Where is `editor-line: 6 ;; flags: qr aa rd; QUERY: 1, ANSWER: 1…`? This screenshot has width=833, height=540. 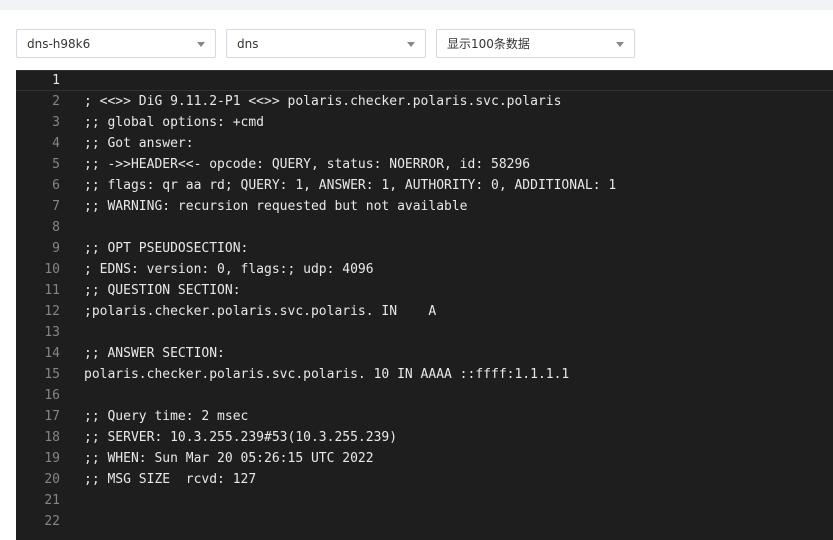 editor-line: 6 ;; flags: qr aa rd; QUERY: 1, ANSWER: 1… is located at coordinates (424, 185).